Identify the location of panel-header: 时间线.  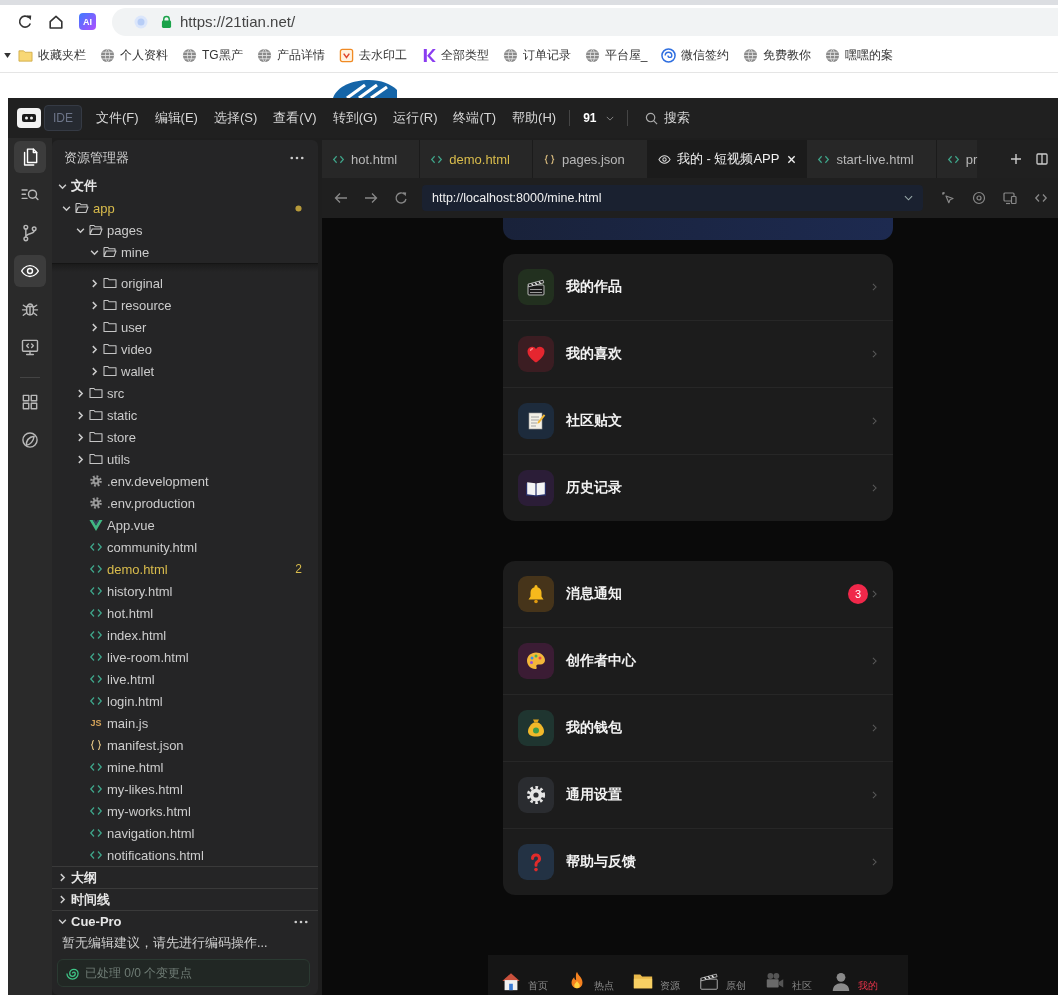
(185, 899).